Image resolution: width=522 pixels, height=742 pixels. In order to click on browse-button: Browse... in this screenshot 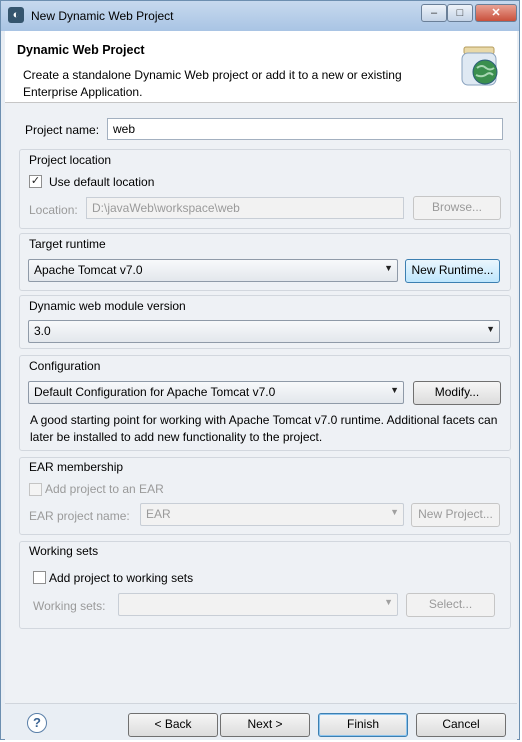, I will do `click(457, 208)`.